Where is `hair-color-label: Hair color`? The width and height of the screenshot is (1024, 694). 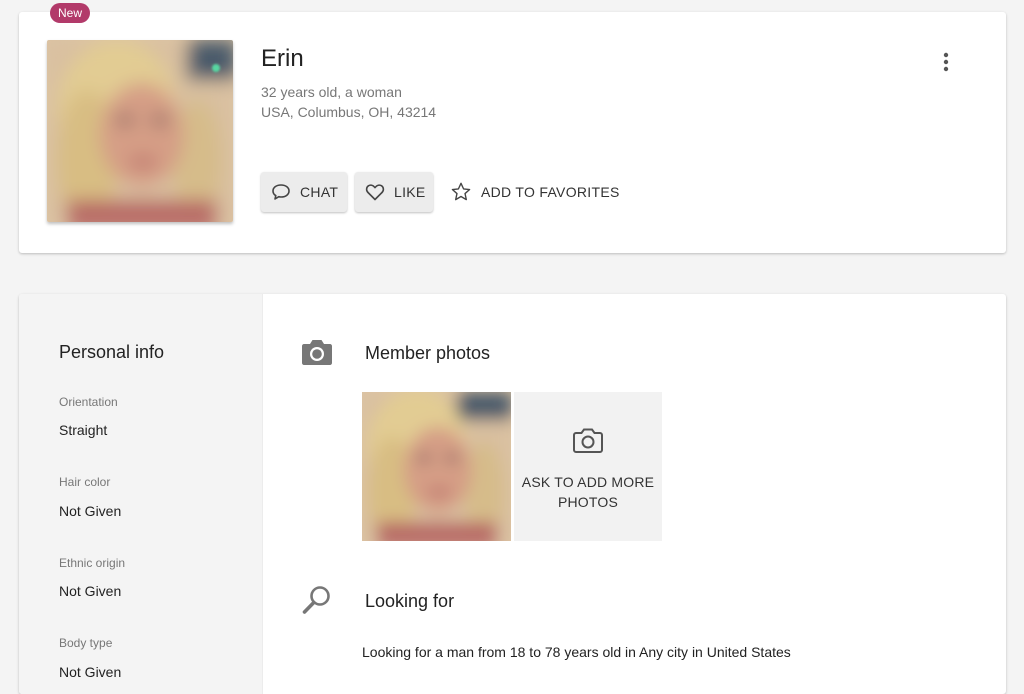 hair-color-label: Hair color is located at coordinates (85, 482).